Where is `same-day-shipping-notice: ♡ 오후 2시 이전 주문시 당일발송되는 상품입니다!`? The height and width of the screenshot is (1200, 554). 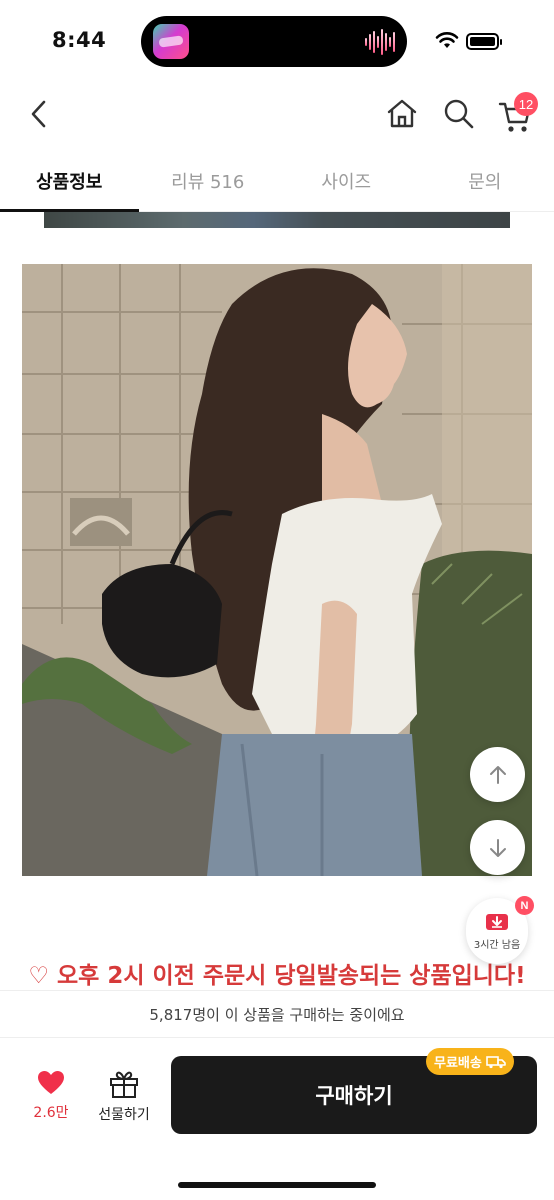
same-day-shipping-notice: ♡ 오후 2시 이전 주문시 당일발송되는 상품입니다! is located at coordinates (277, 976).